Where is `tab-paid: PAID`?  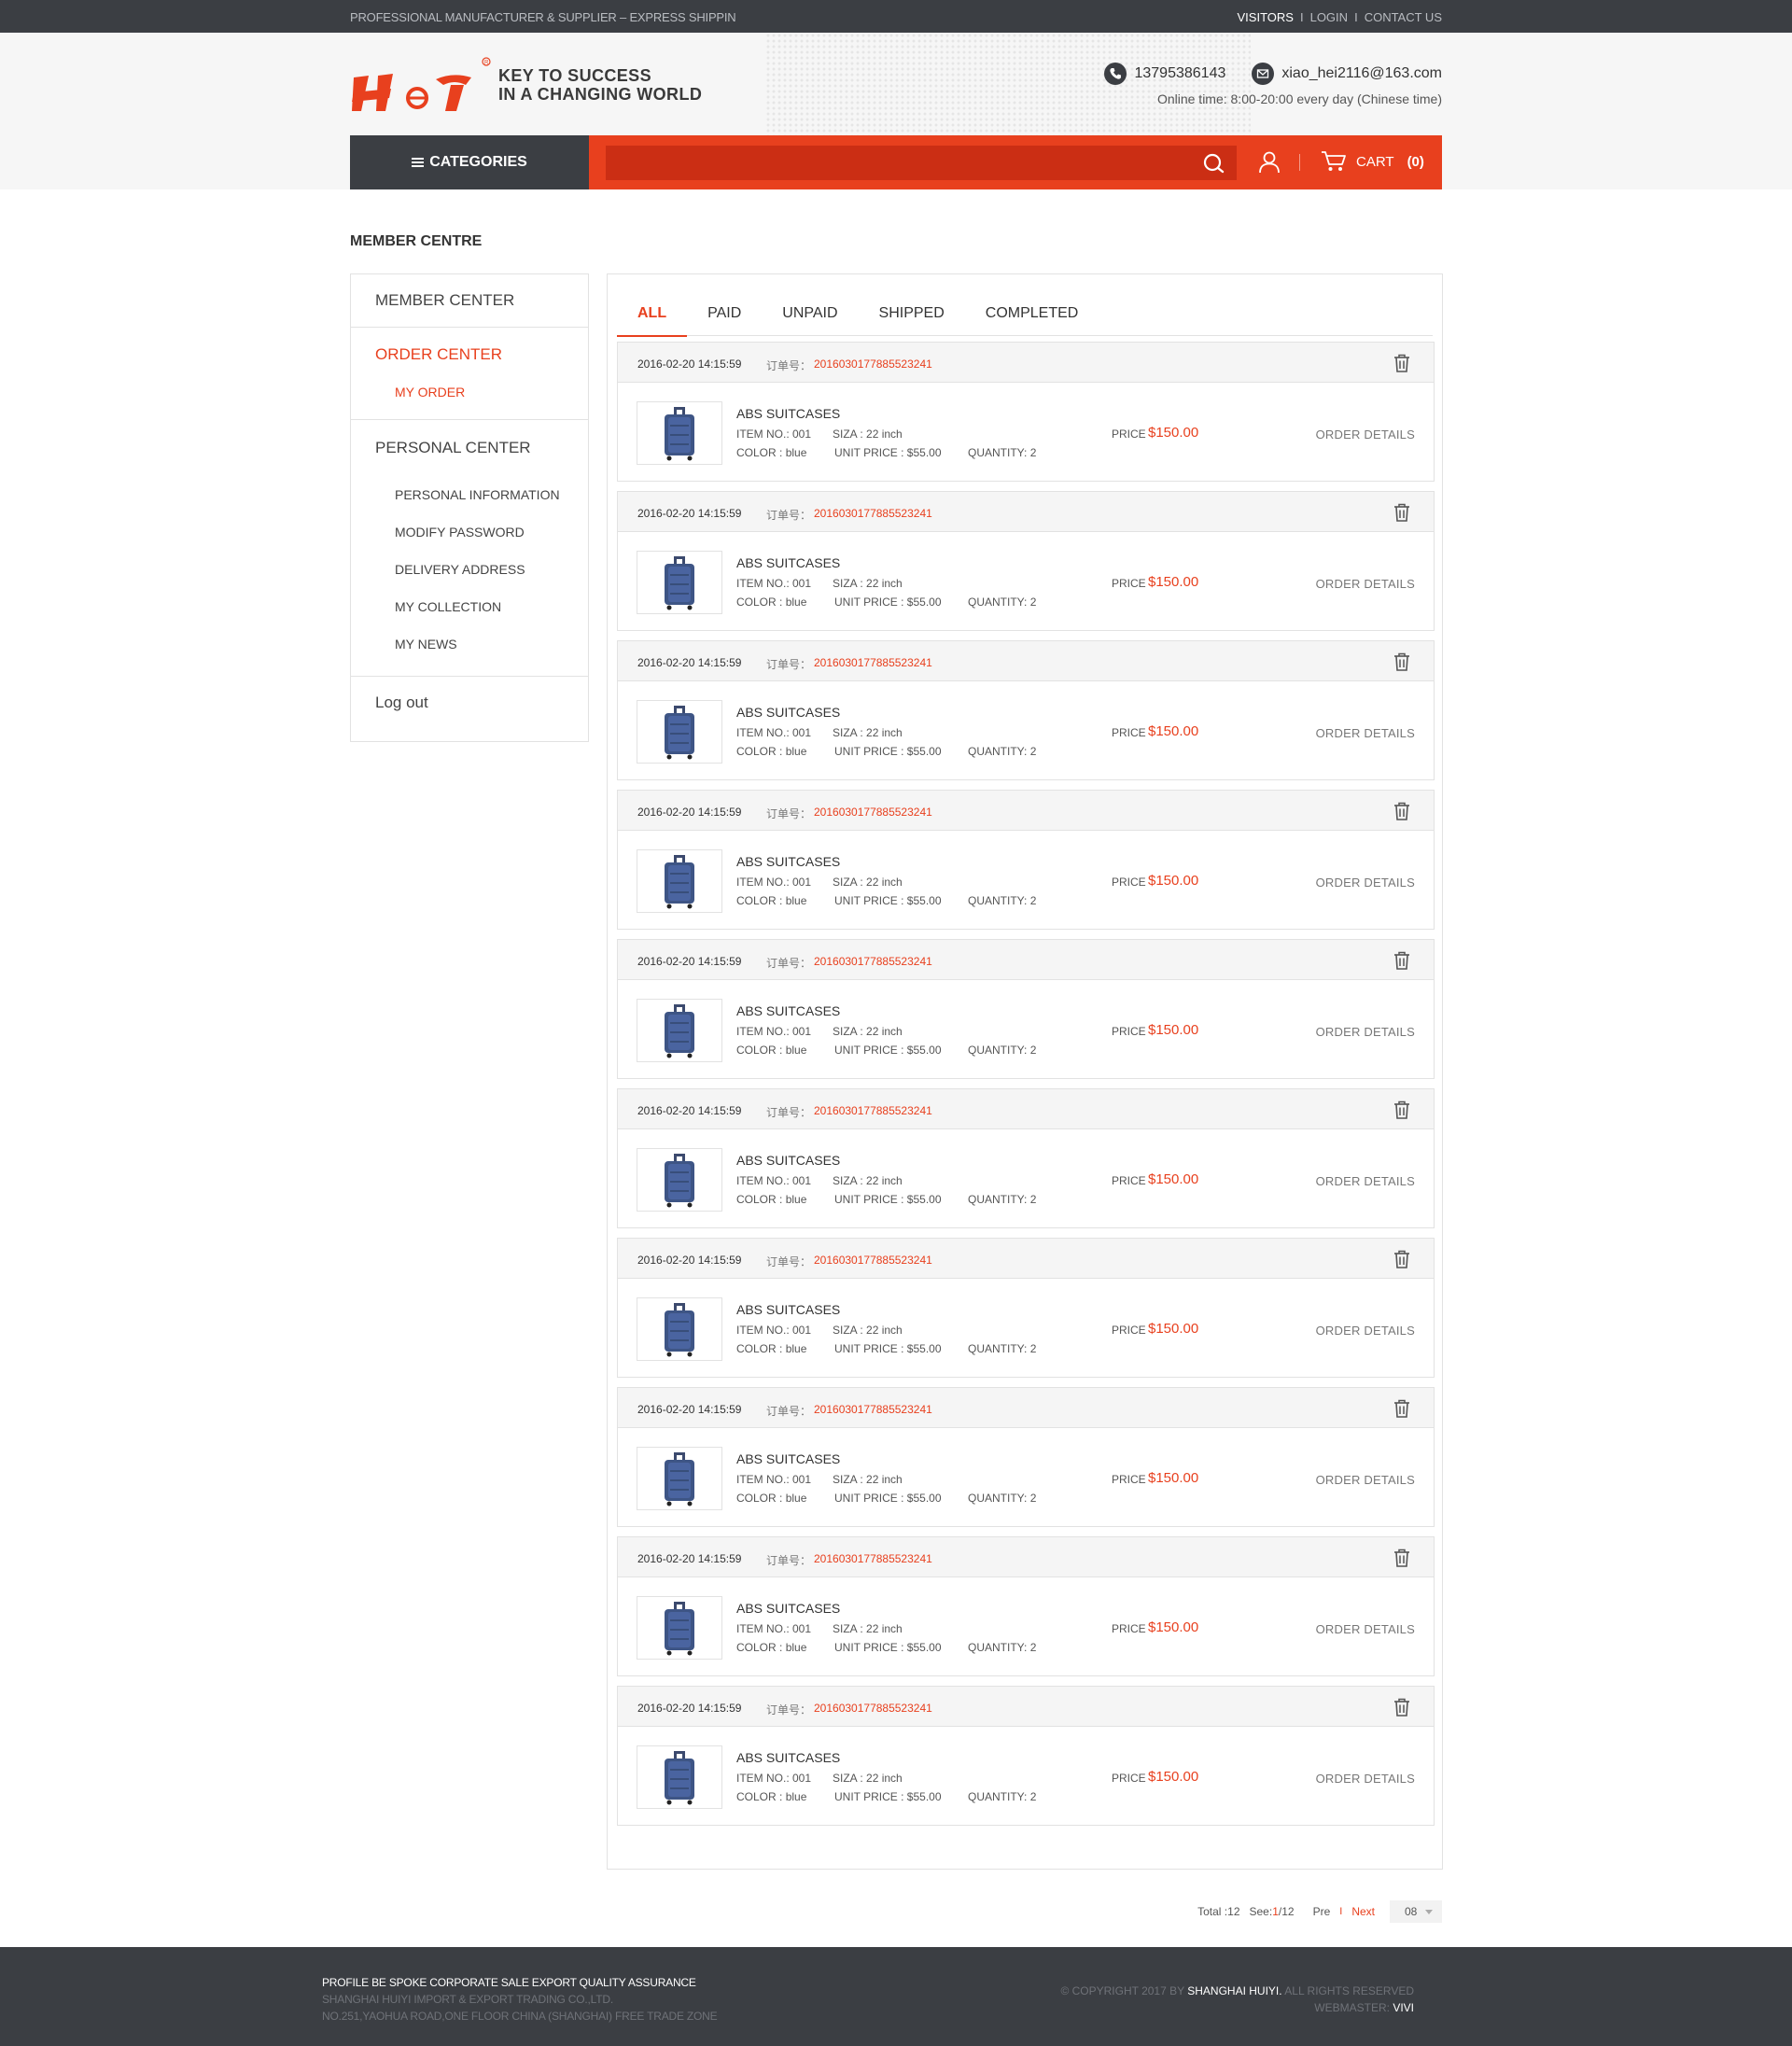 tab-paid: PAID is located at coordinates (724, 312).